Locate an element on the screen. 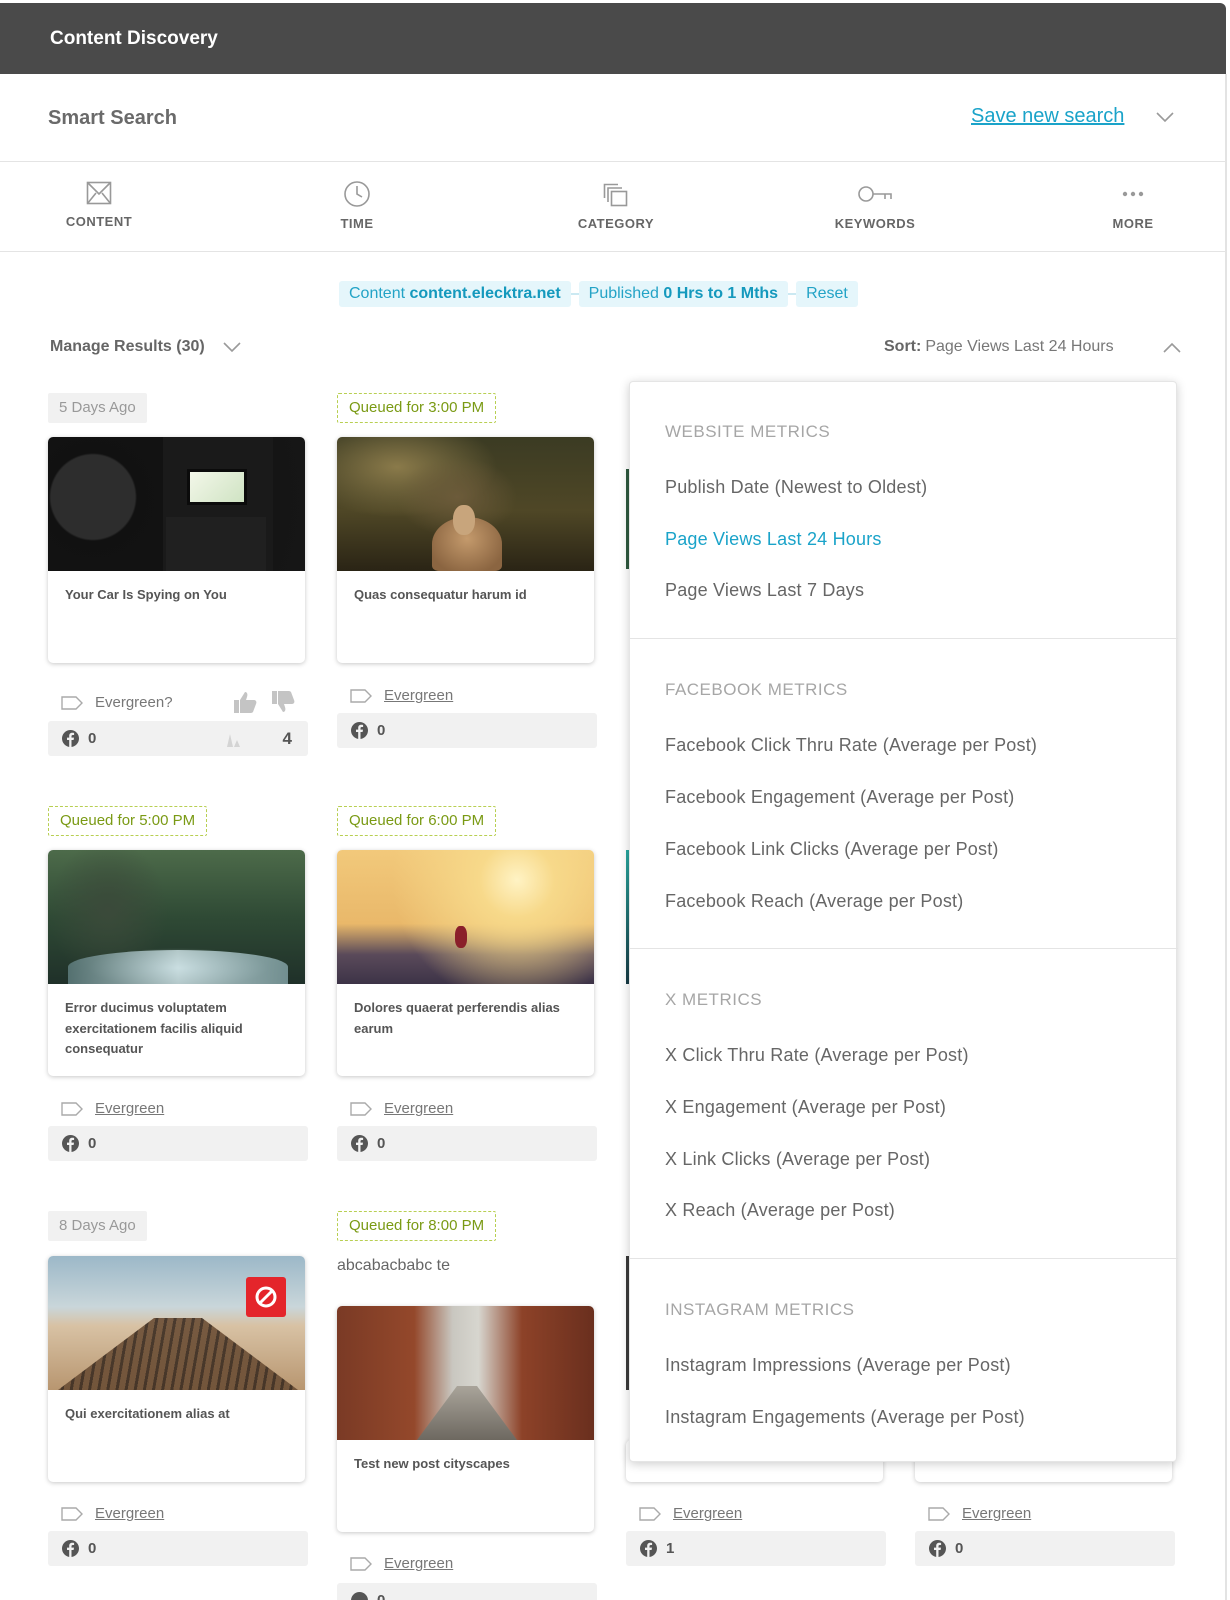 This screenshot has height=1600, width=1230. sort-option: X Engagement (Average per Post) is located at coordinates (805, 1107).